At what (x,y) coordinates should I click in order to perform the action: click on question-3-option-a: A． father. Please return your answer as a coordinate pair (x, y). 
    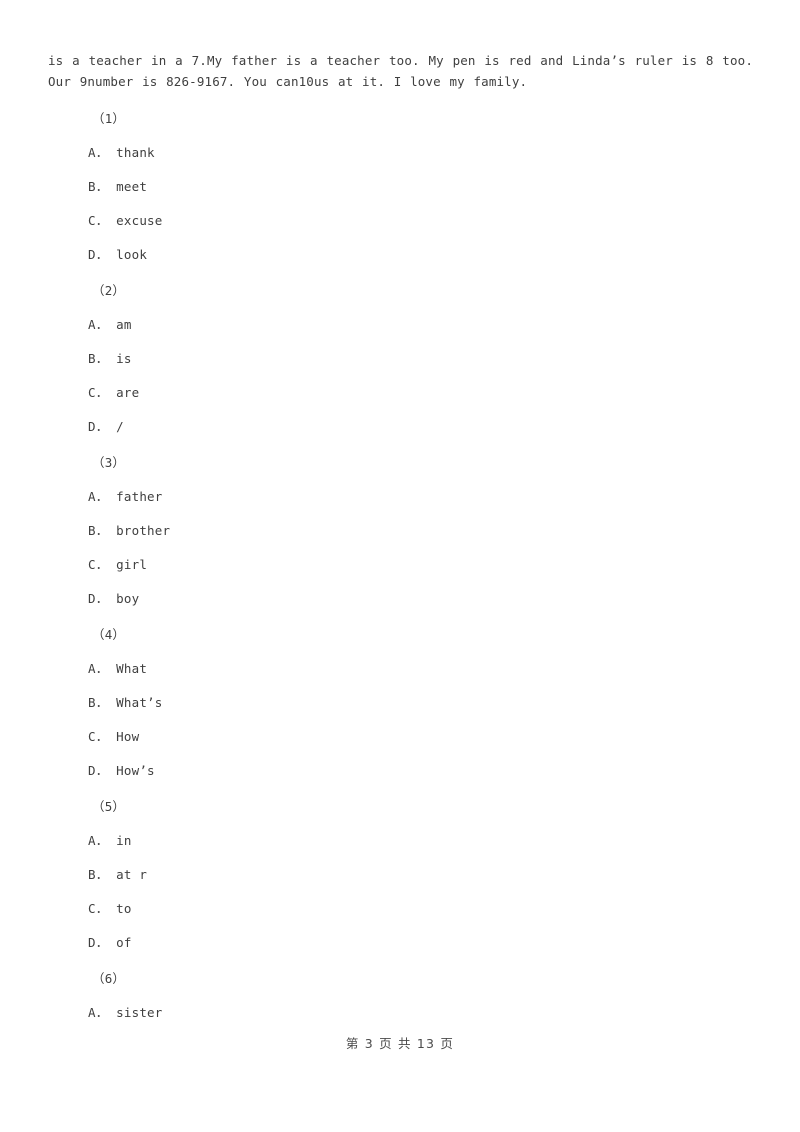
    Looking at the image, I should click on (444, 497).